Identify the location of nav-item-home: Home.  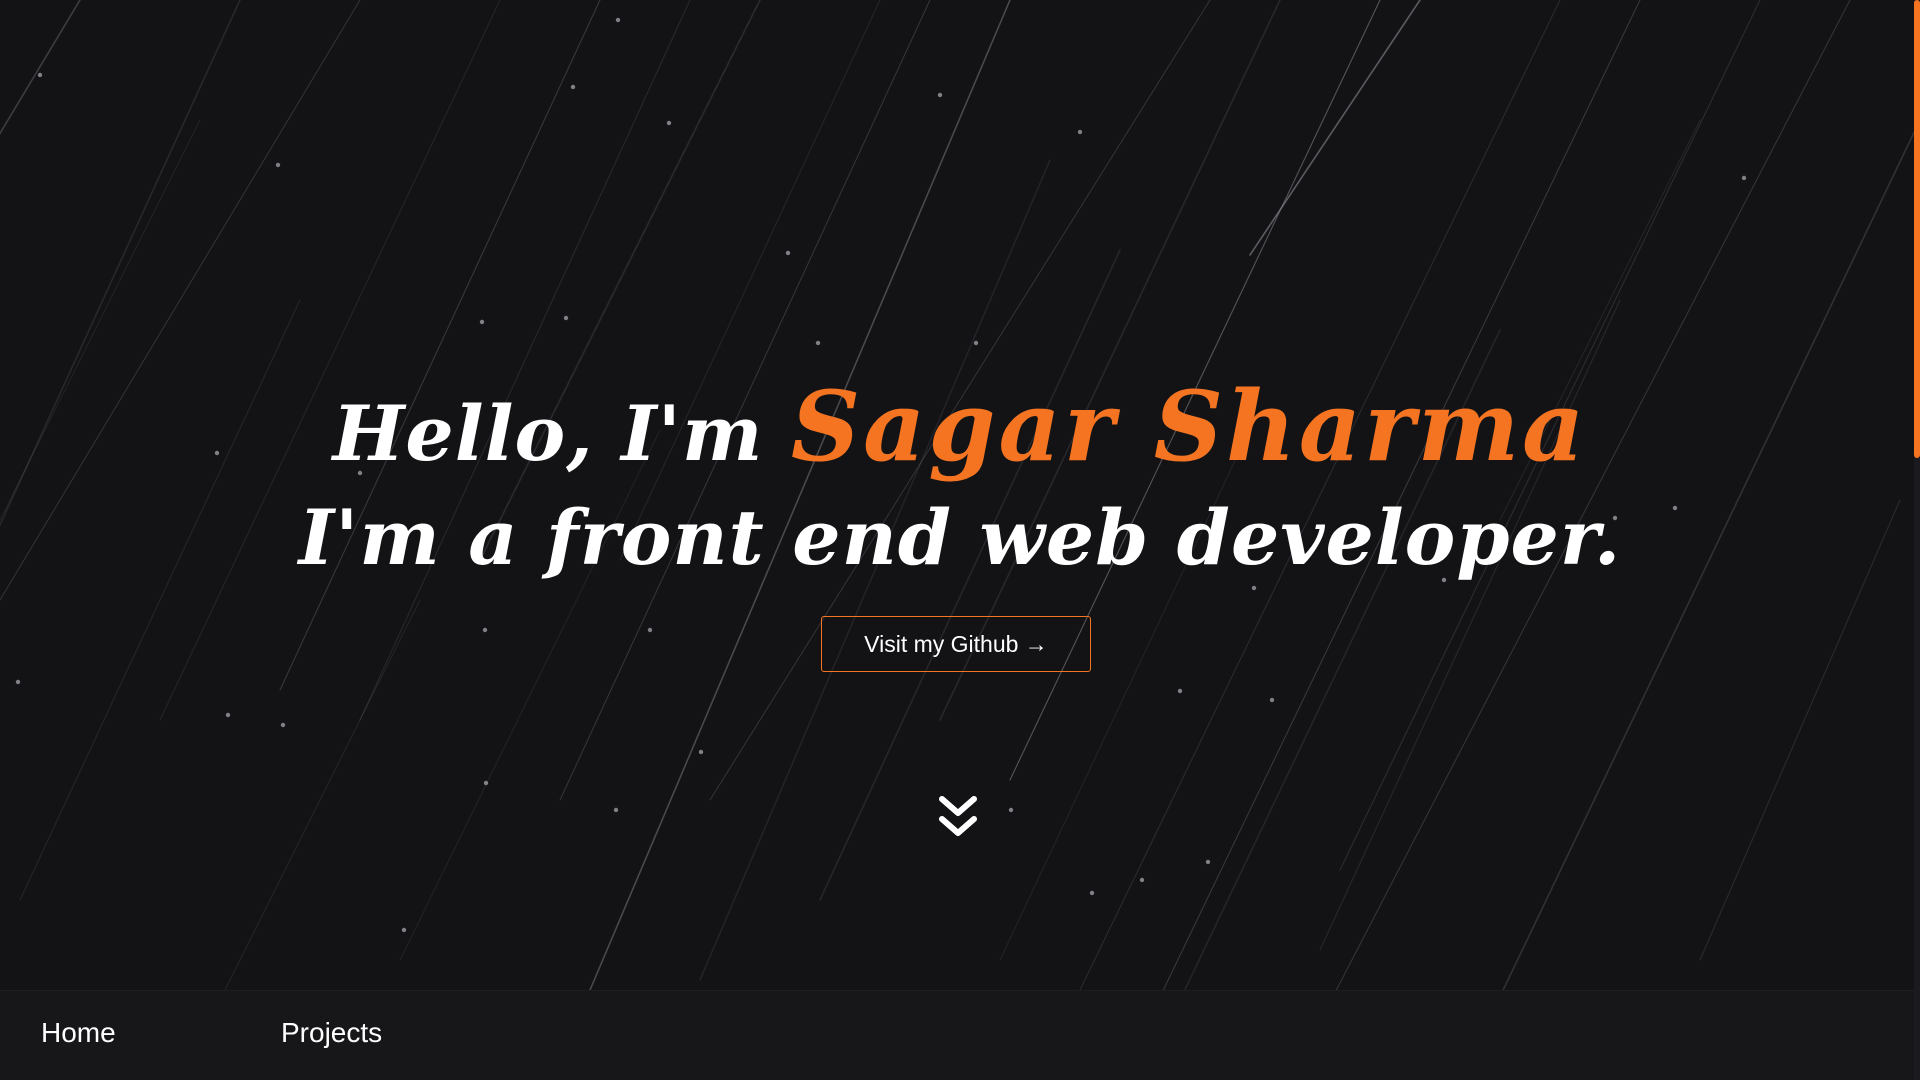
(78, 1033).